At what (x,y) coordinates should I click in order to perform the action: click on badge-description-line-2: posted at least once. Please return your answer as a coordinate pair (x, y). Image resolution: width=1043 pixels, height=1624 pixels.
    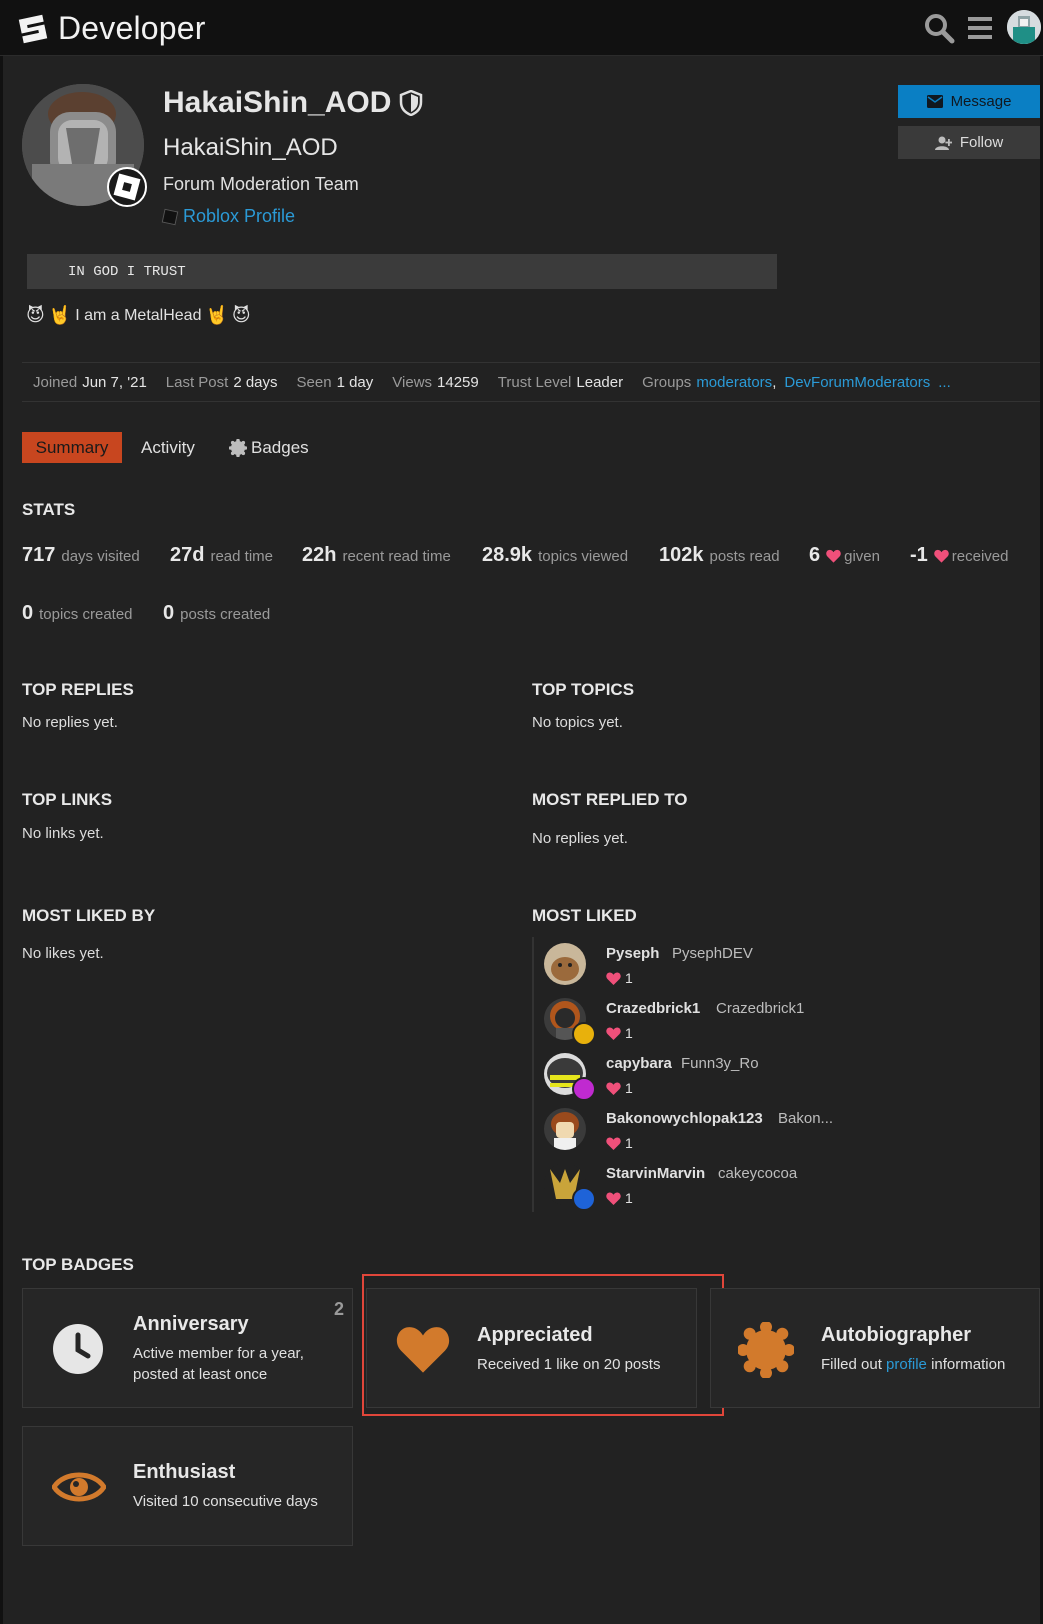
    Looking at the image, I should click on (200, 1374).